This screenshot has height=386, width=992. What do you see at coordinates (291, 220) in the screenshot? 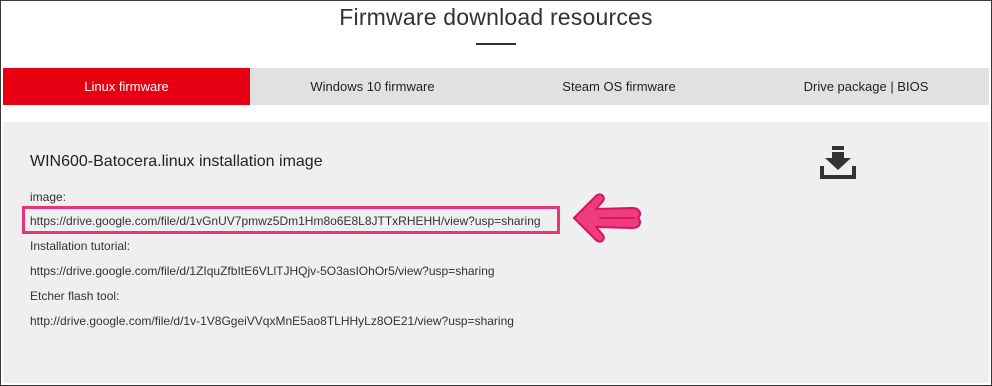
I see `image-link-highlight` at bounding box center [291, 220].